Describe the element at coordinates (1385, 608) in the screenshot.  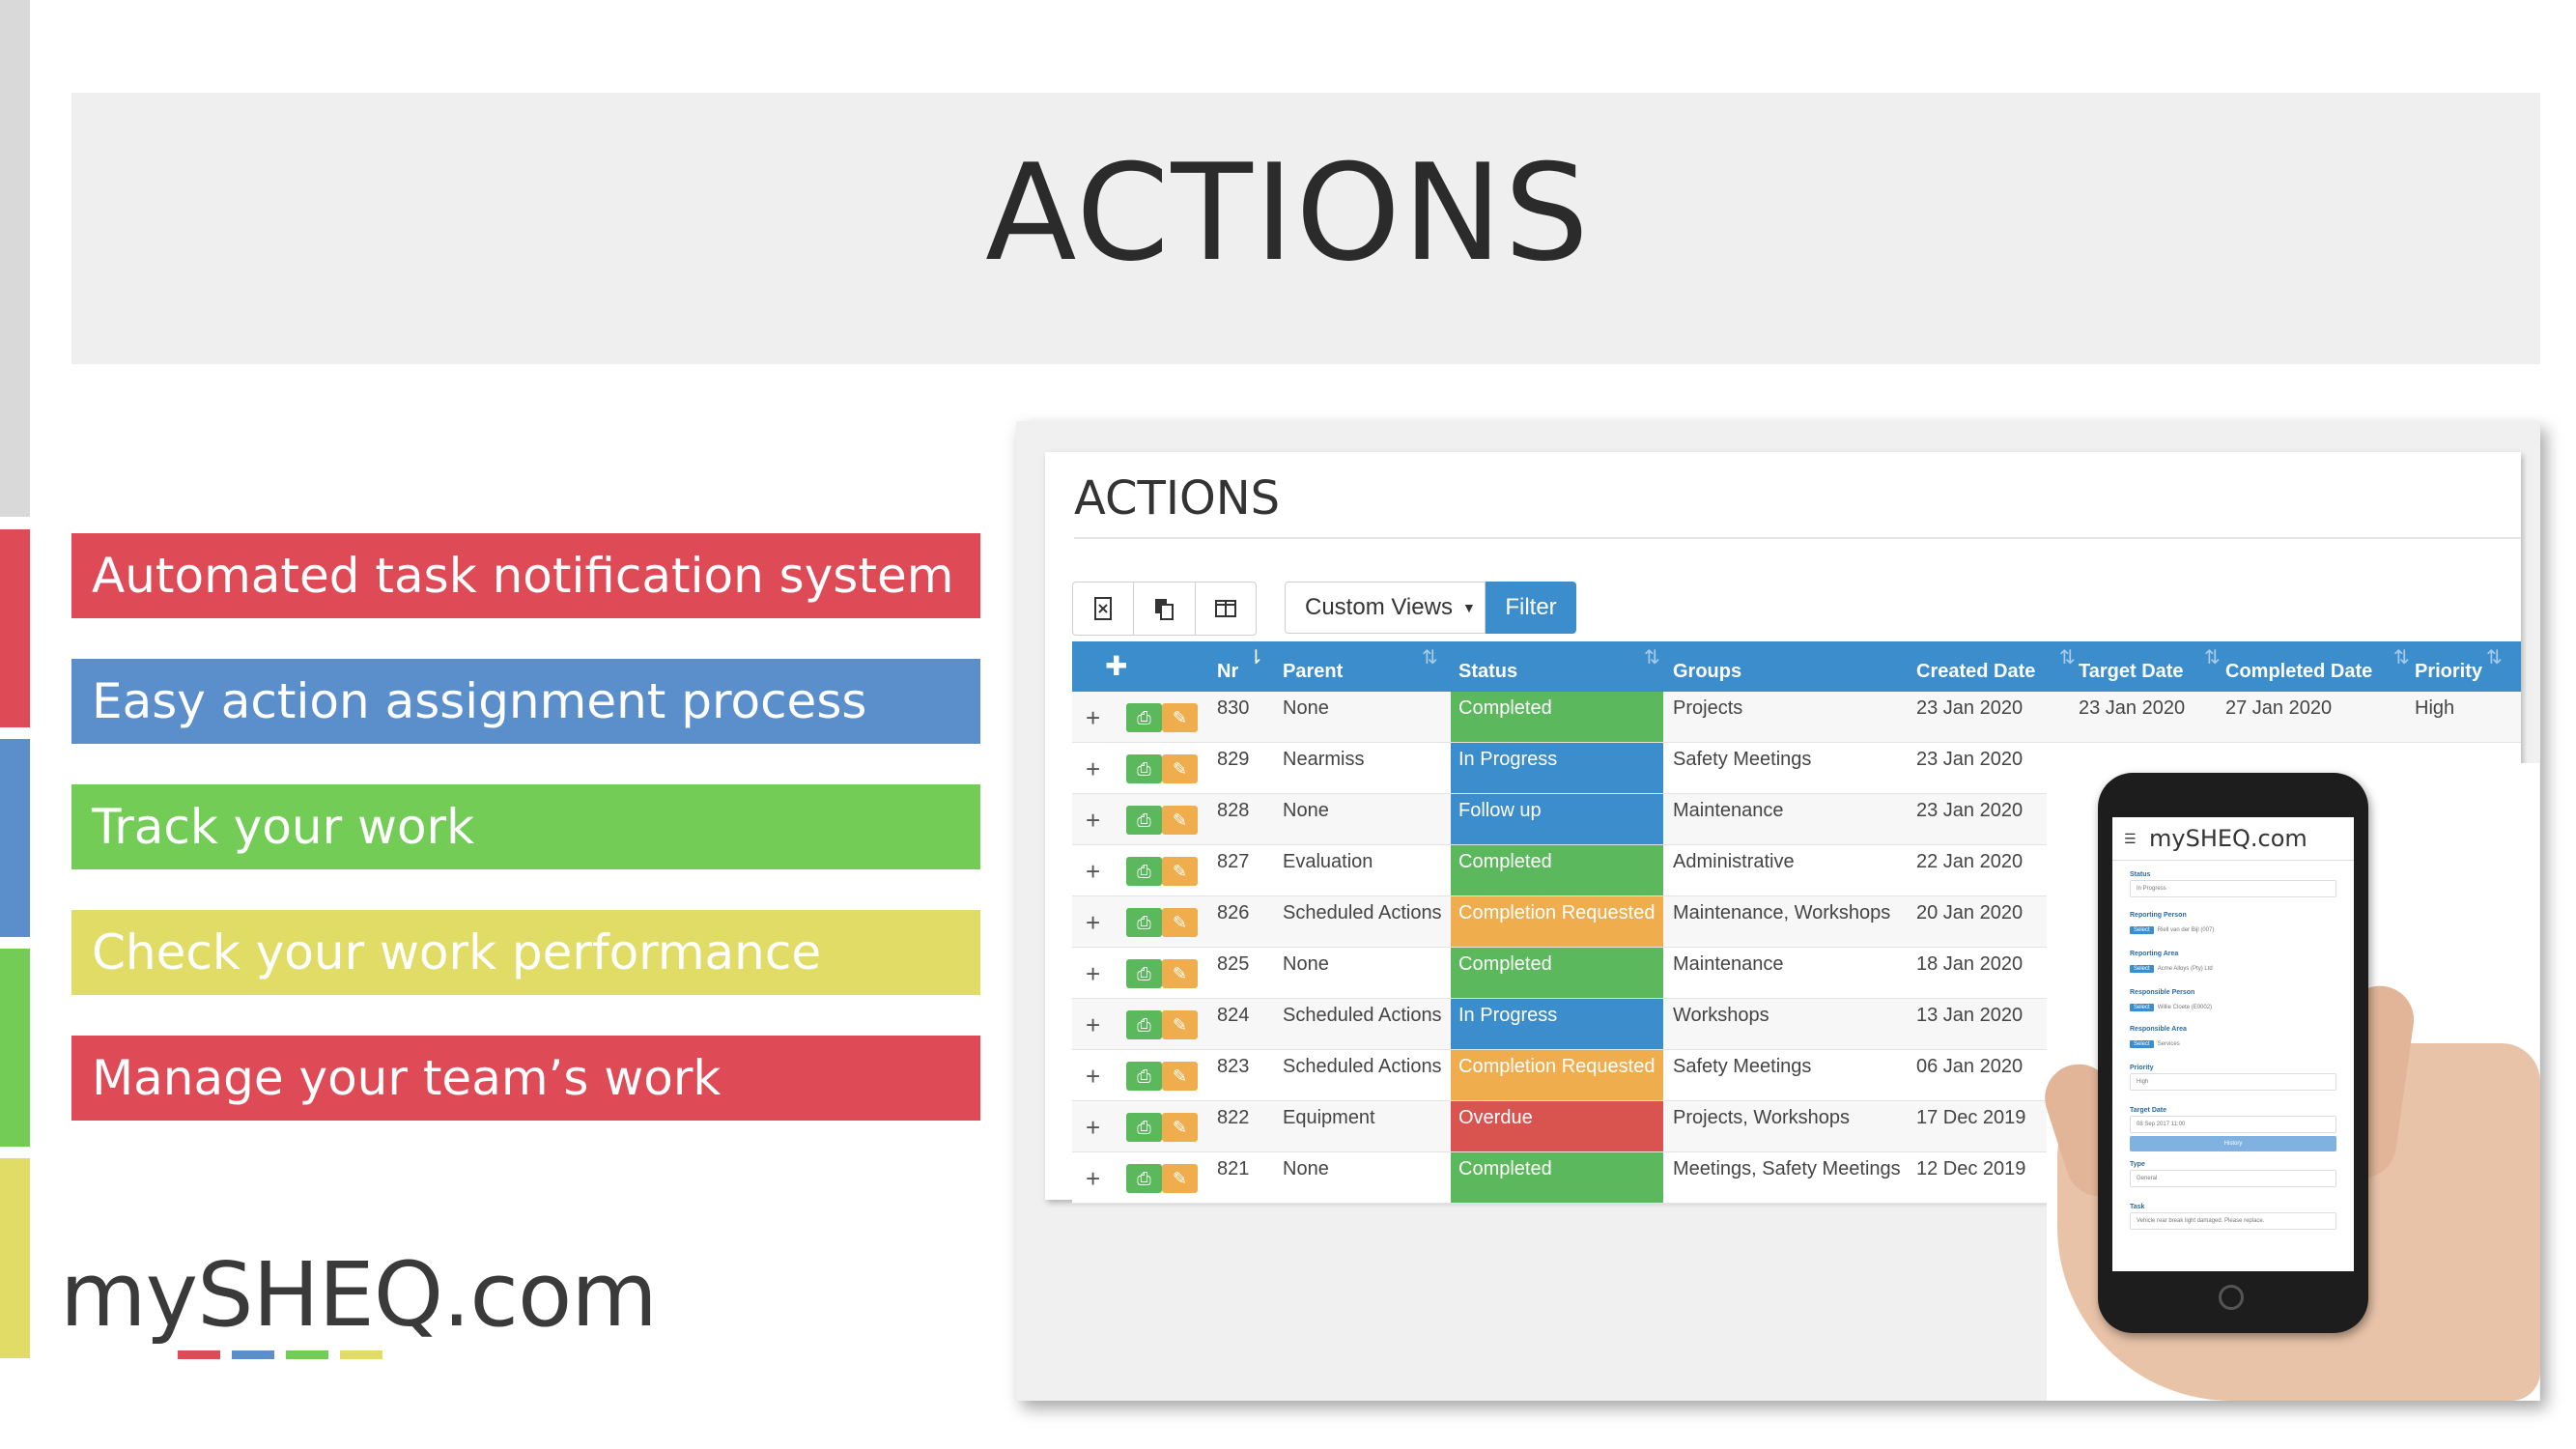
I see `custom-views-dropdown: Custom Views ▼` at that location.